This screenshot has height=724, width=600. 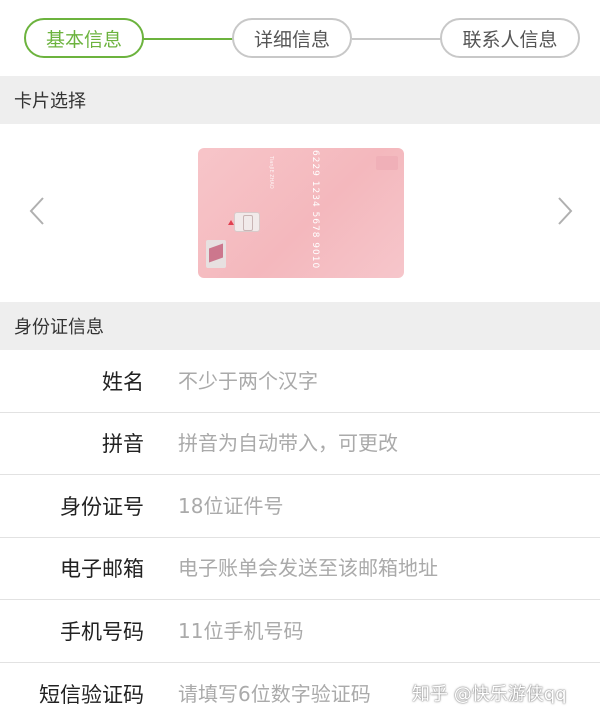 I want to click on card-chip-icon, so click(x=247, y=222).